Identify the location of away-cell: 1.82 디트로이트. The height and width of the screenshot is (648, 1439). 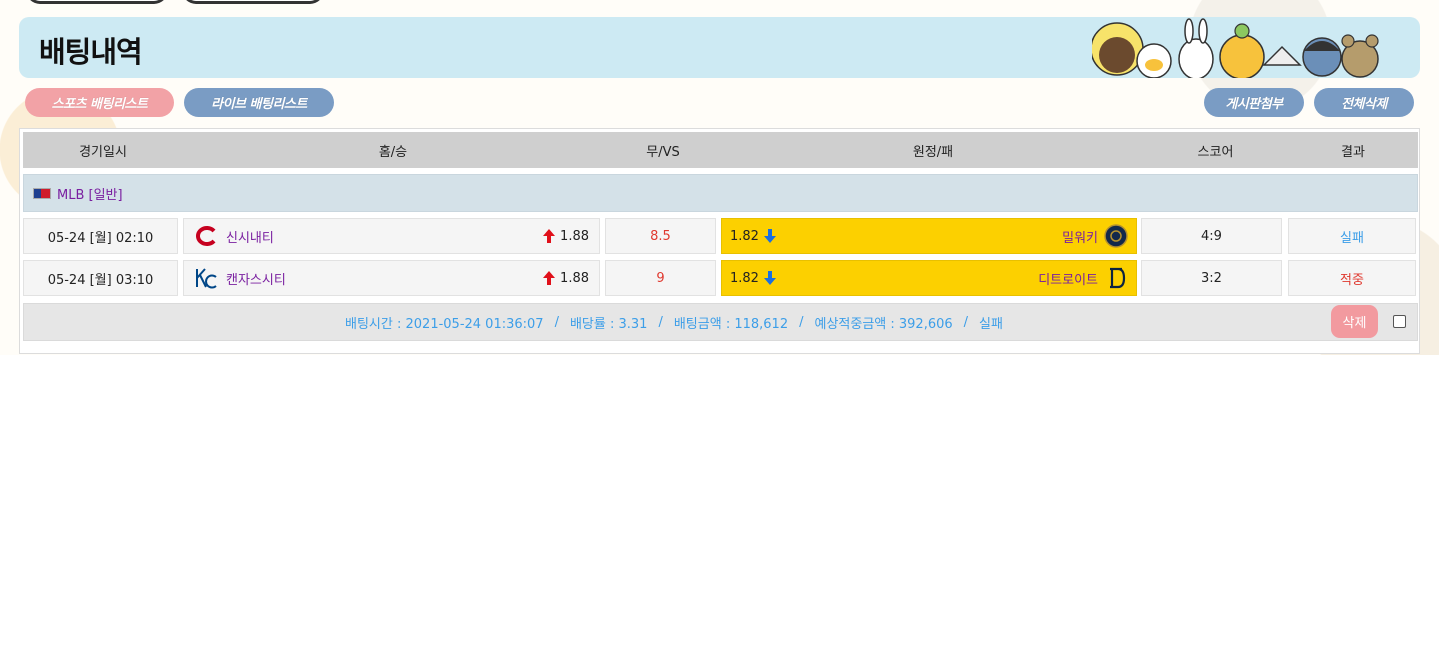
(929, 278).